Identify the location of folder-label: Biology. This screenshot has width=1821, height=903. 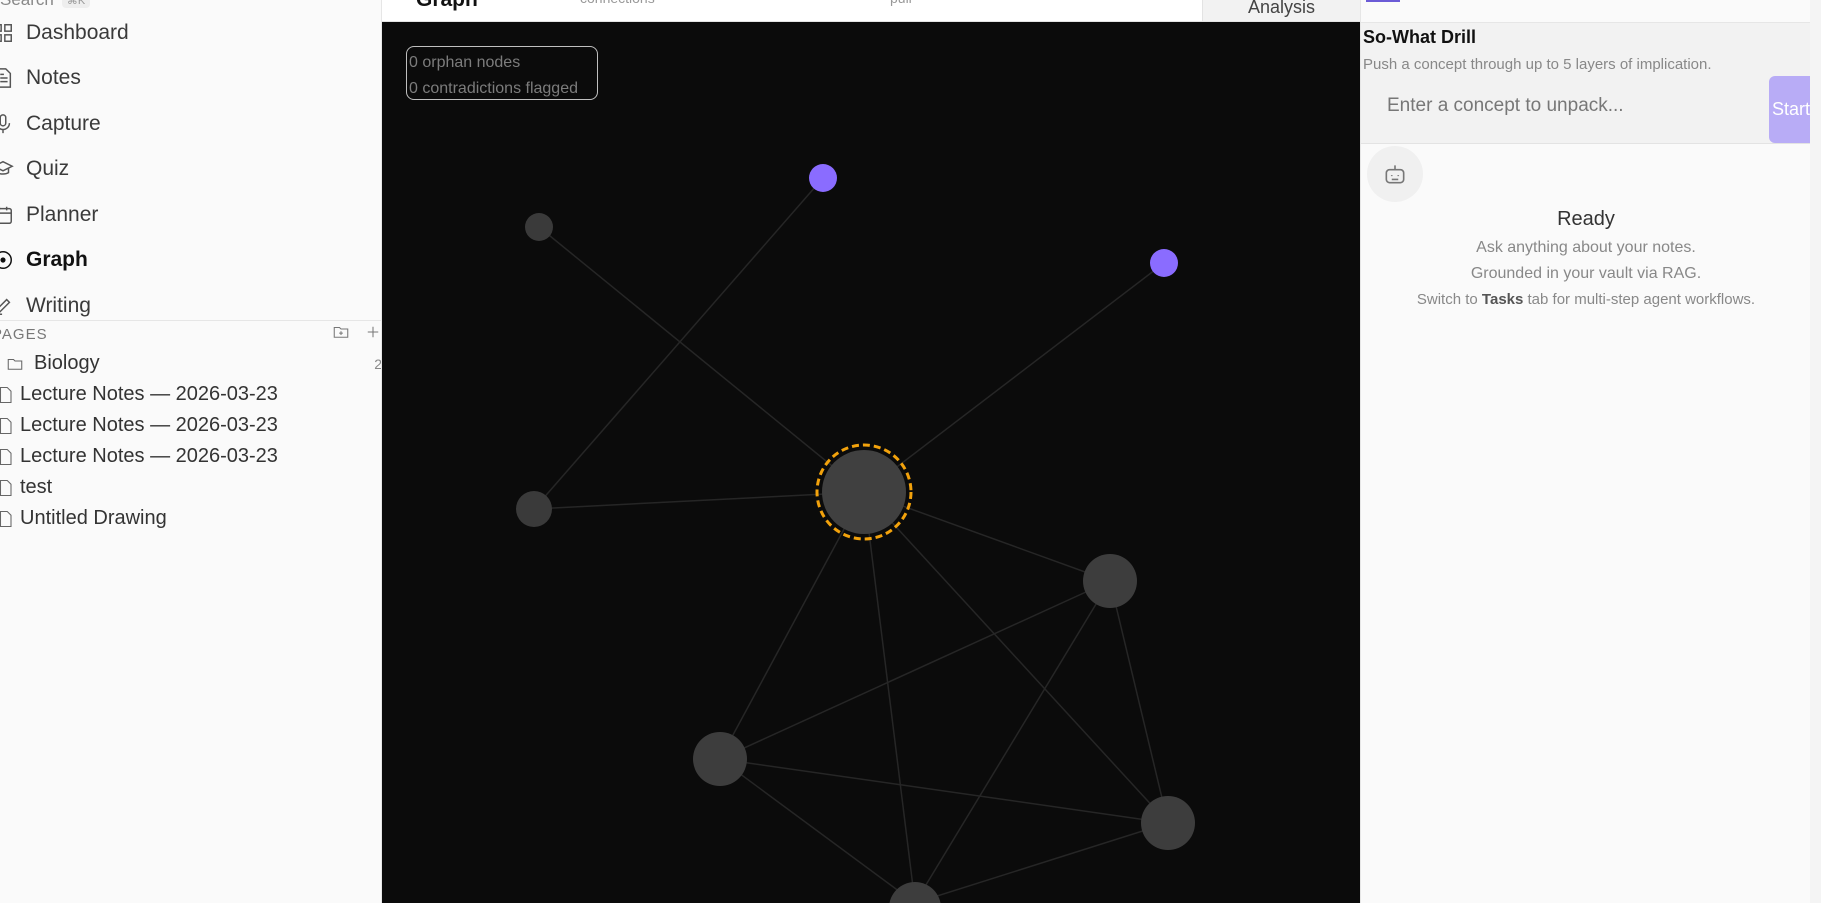
(67, 363).